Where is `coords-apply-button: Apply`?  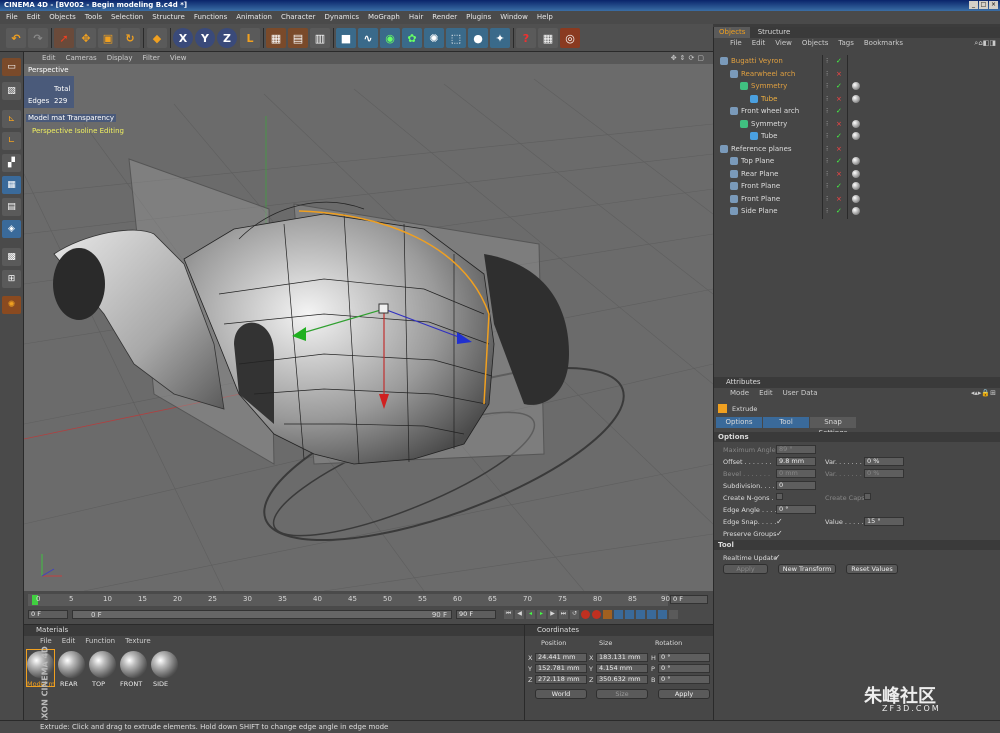
coords-apply-button: Apply is located at coordinates (684, 694).